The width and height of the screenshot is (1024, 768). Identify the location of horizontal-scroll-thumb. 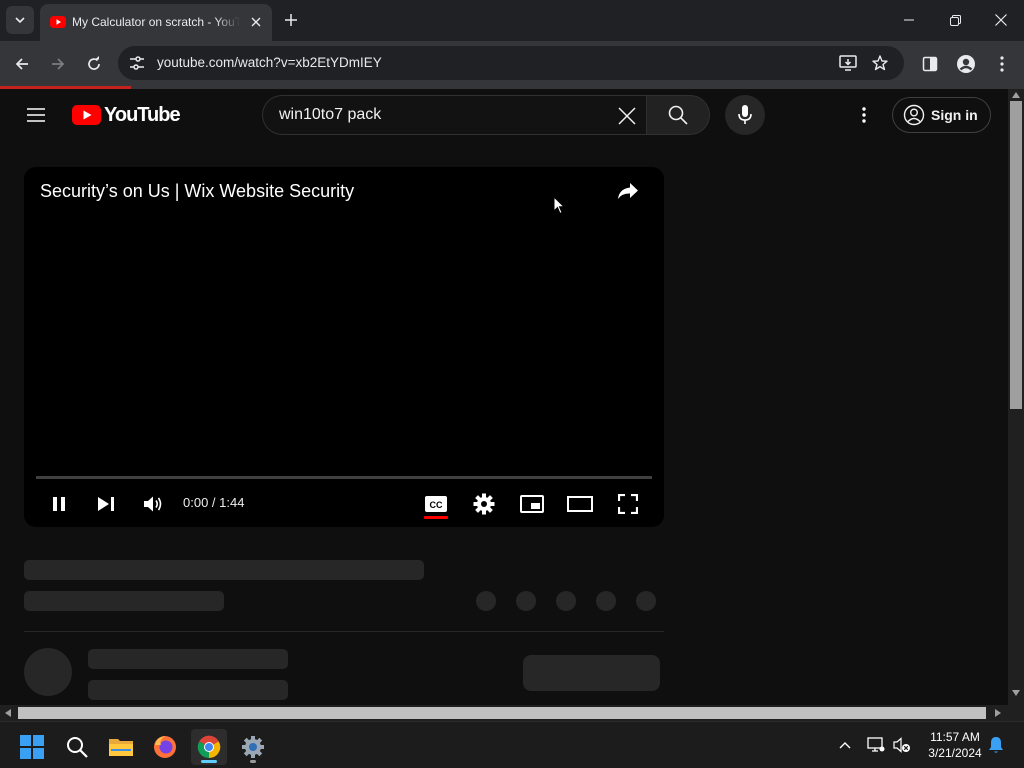
(502, 713).